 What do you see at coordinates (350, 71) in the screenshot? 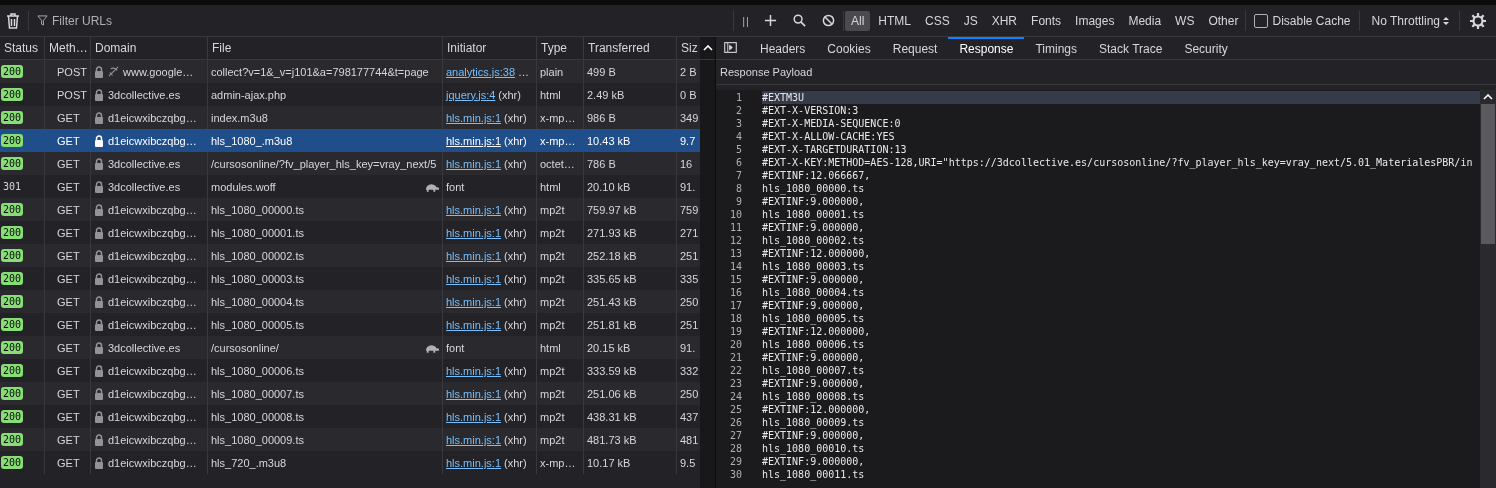
I see `request-row: 200 POST www.google… collect?v=1&_v=j101&a=798177744&t=page analytics.js:38 … plain 499 B 2 B` at bounding box center [350, 71].